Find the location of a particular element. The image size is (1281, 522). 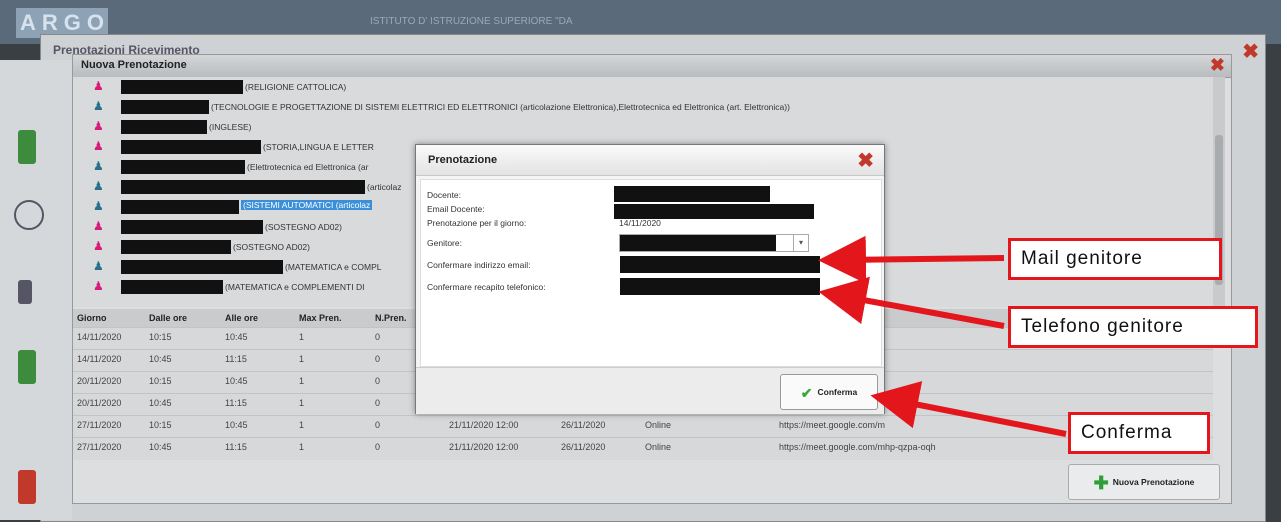

arrow-conferma is located at coordinates (968, 409).